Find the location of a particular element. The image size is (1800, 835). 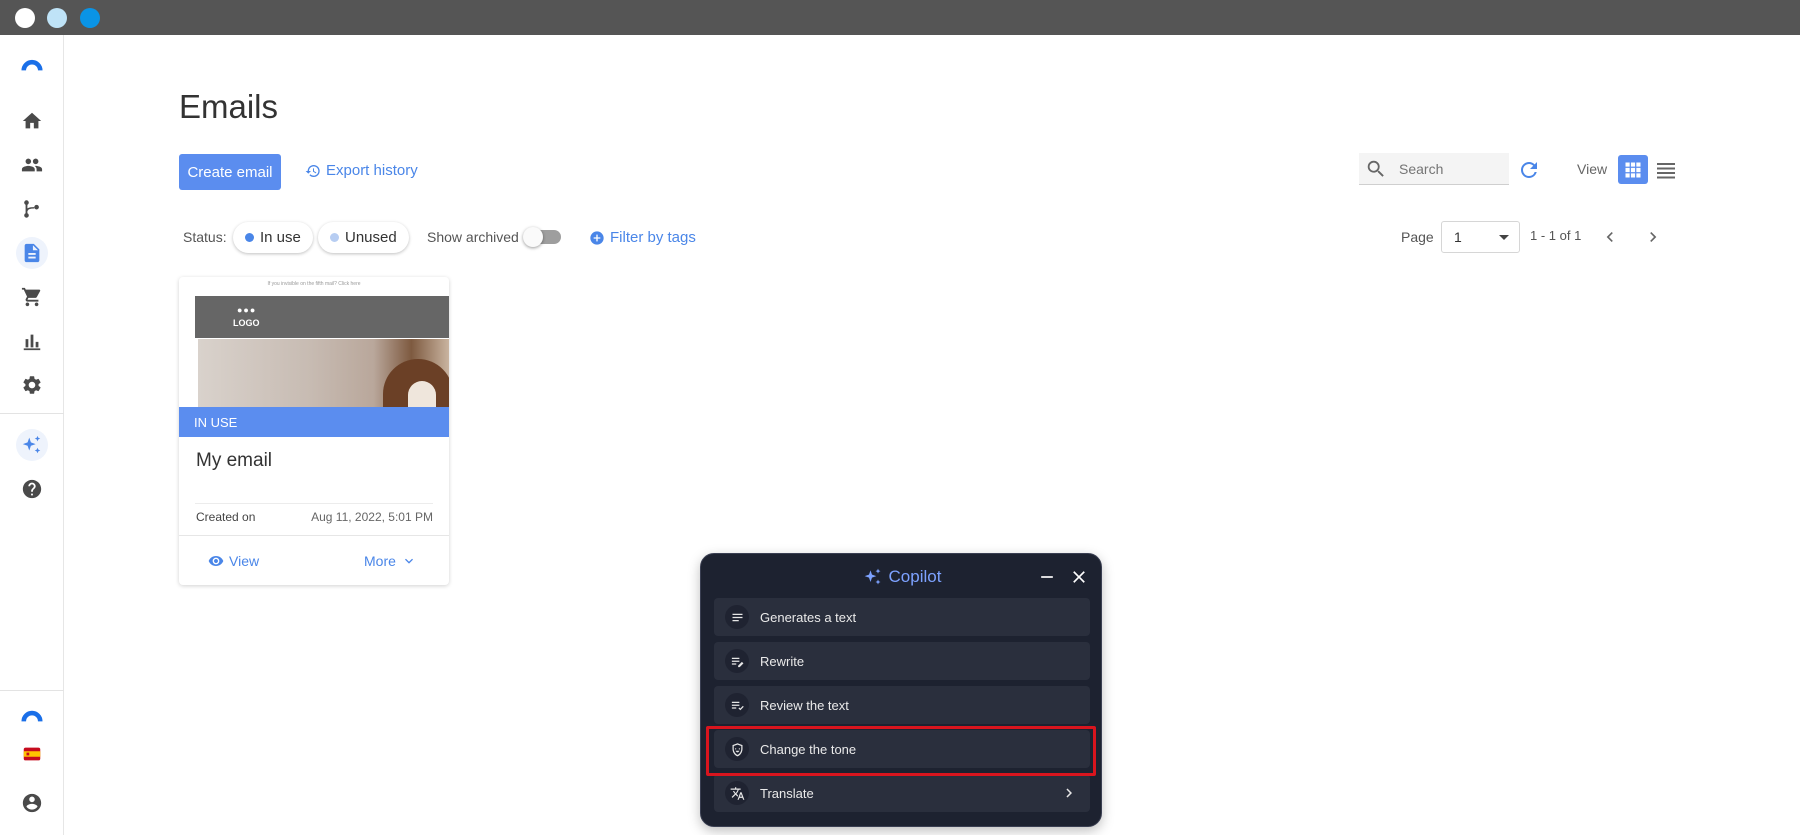

copilot-item-label: Review the text is located at coordinates (804, 705).